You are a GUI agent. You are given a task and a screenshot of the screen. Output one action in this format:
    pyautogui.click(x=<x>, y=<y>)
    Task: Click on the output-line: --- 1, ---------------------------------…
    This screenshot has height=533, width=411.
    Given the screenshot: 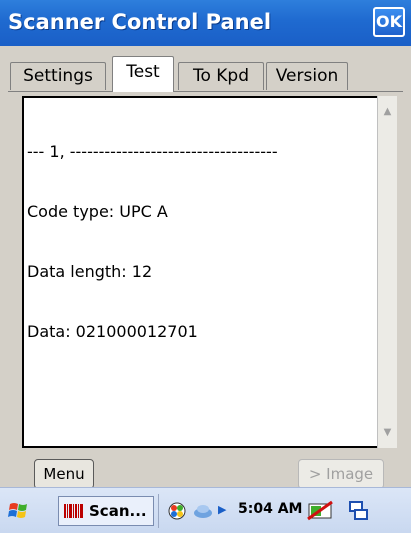 What is the action you would take?
    pyautogui.click(x=152, y=151)
    